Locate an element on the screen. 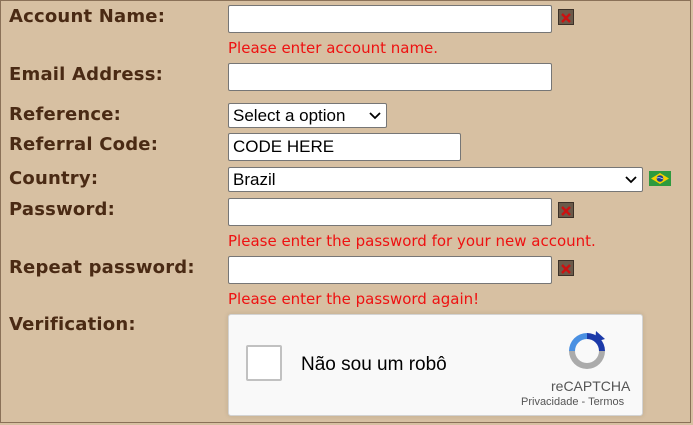 This screenshot has width=693, height=425. referral-code-label: Referral Code: is located at coordinates (84, 144).